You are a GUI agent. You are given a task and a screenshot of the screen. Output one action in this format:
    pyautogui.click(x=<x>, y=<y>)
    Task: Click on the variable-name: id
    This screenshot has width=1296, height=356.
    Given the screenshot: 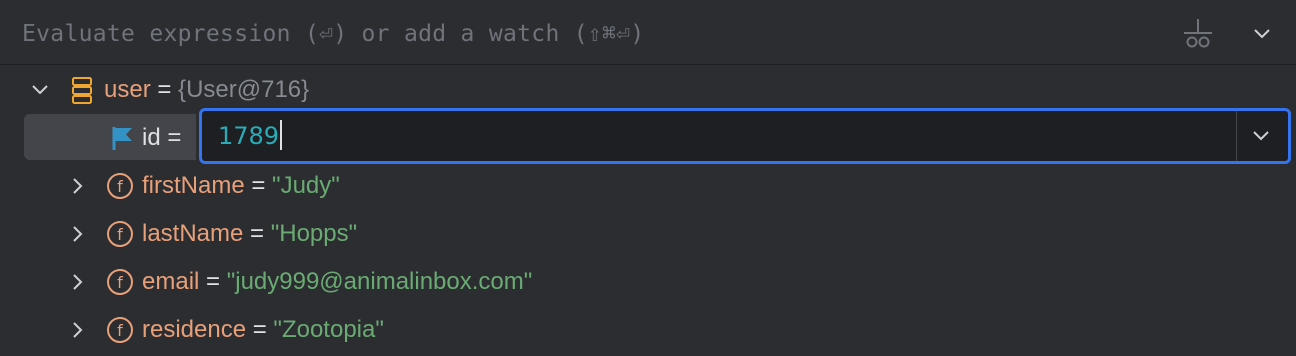 What is the action you would take?
    pyautogui.click(x=151, y=137)
    